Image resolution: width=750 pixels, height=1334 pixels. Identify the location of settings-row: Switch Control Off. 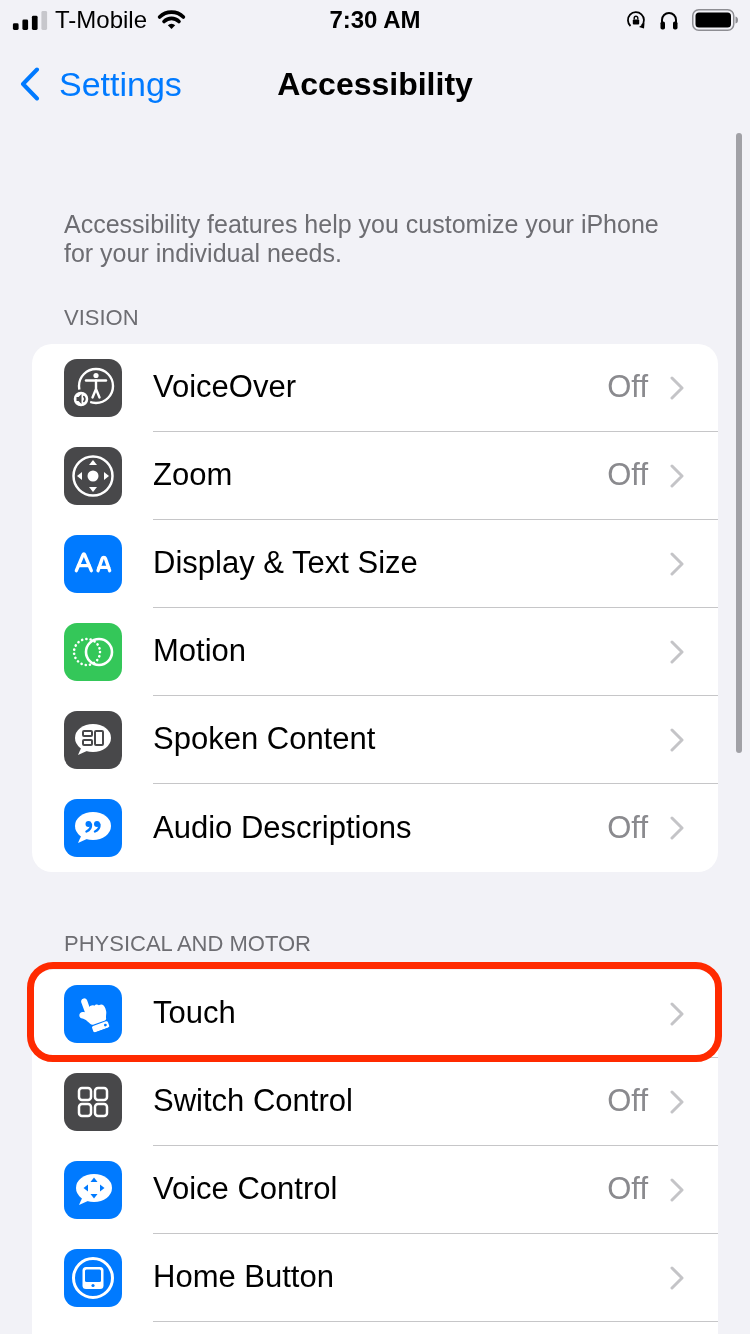
(375, 1102).